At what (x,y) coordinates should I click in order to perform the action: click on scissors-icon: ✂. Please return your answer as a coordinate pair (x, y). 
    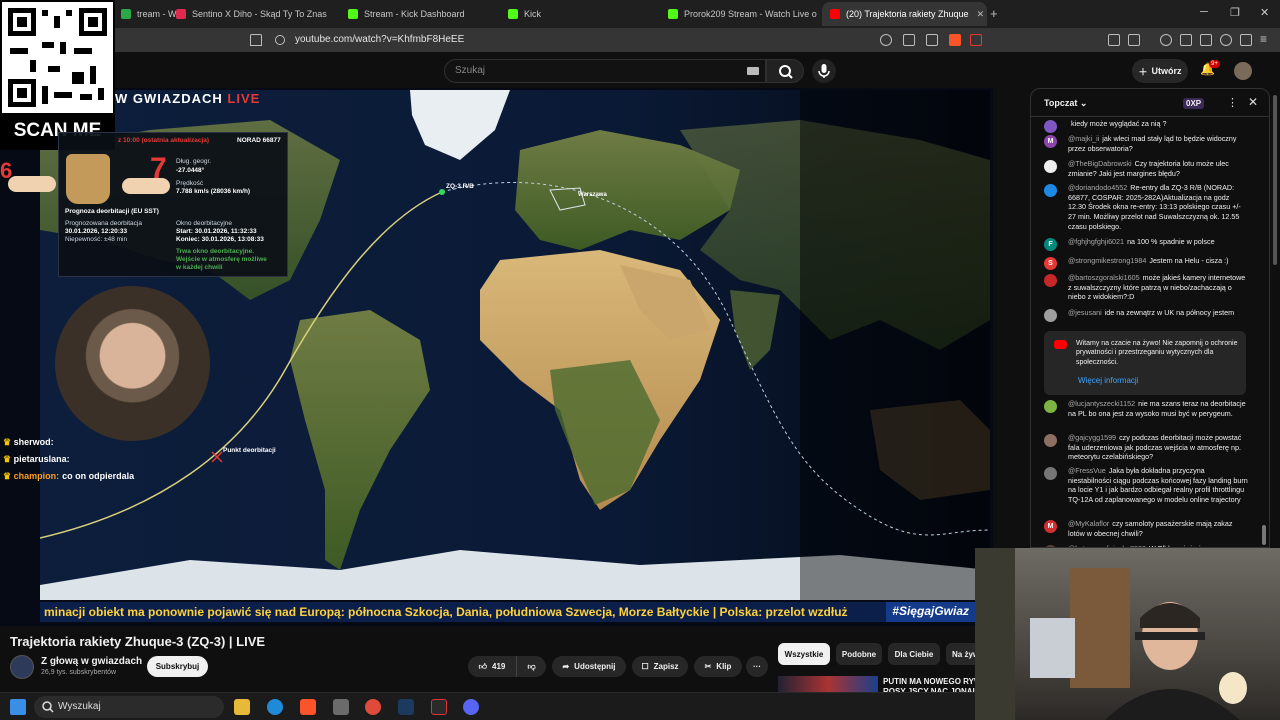
    Looking at the image, I should click on (708, 666).